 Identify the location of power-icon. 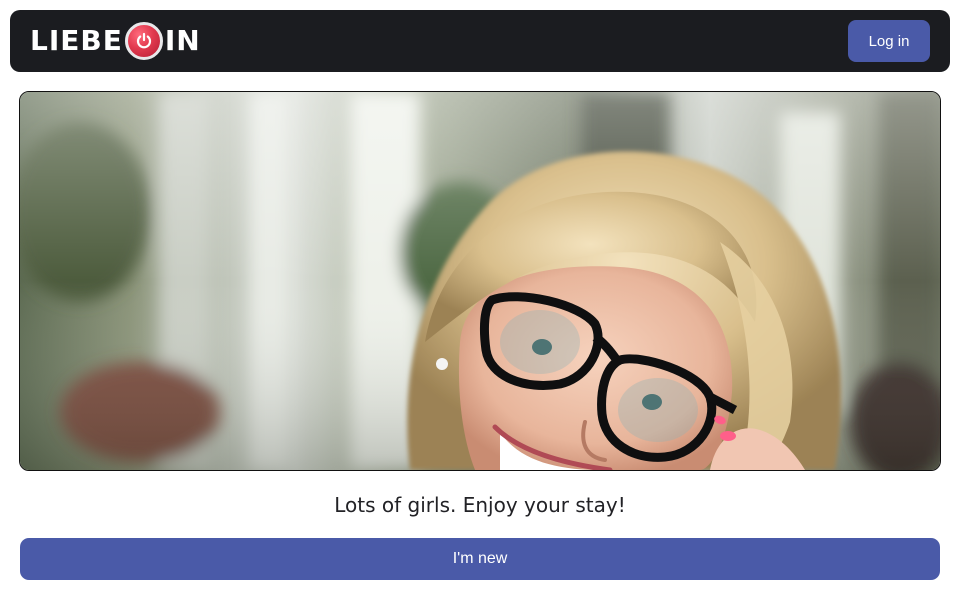
(143, 41).